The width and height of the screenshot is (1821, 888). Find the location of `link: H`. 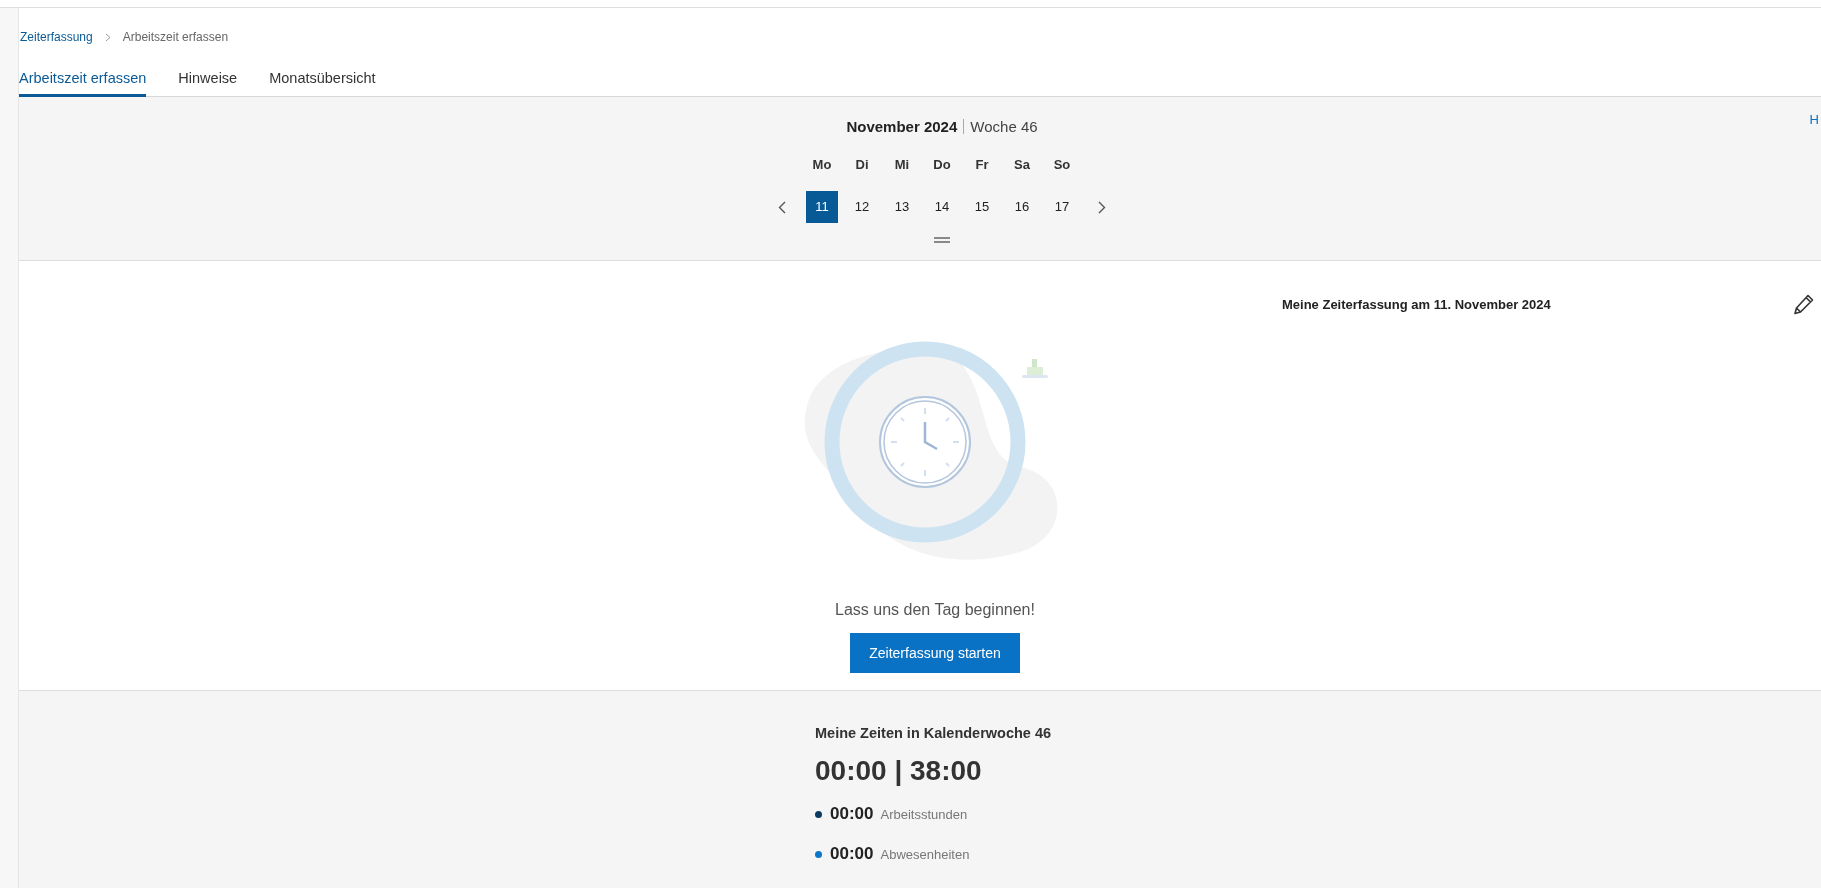

link: H is located at coordinates (1814, 119).